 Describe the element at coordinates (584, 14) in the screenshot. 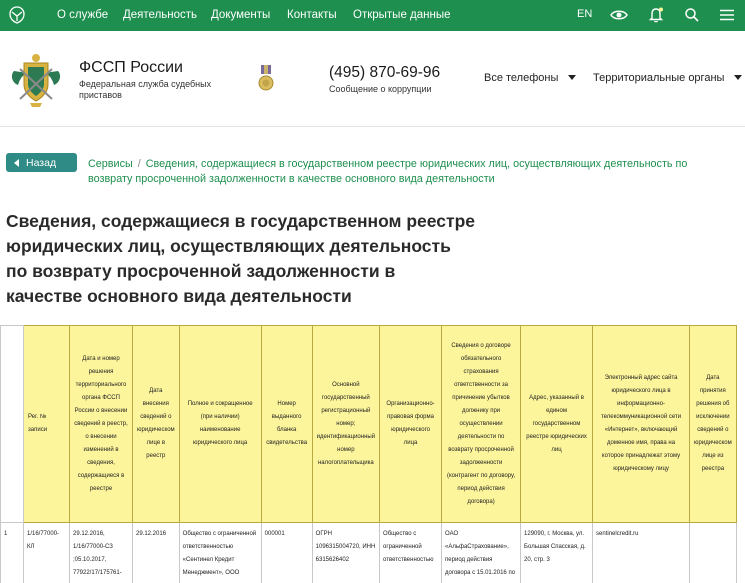

I see `language-switch: EN` at that location.